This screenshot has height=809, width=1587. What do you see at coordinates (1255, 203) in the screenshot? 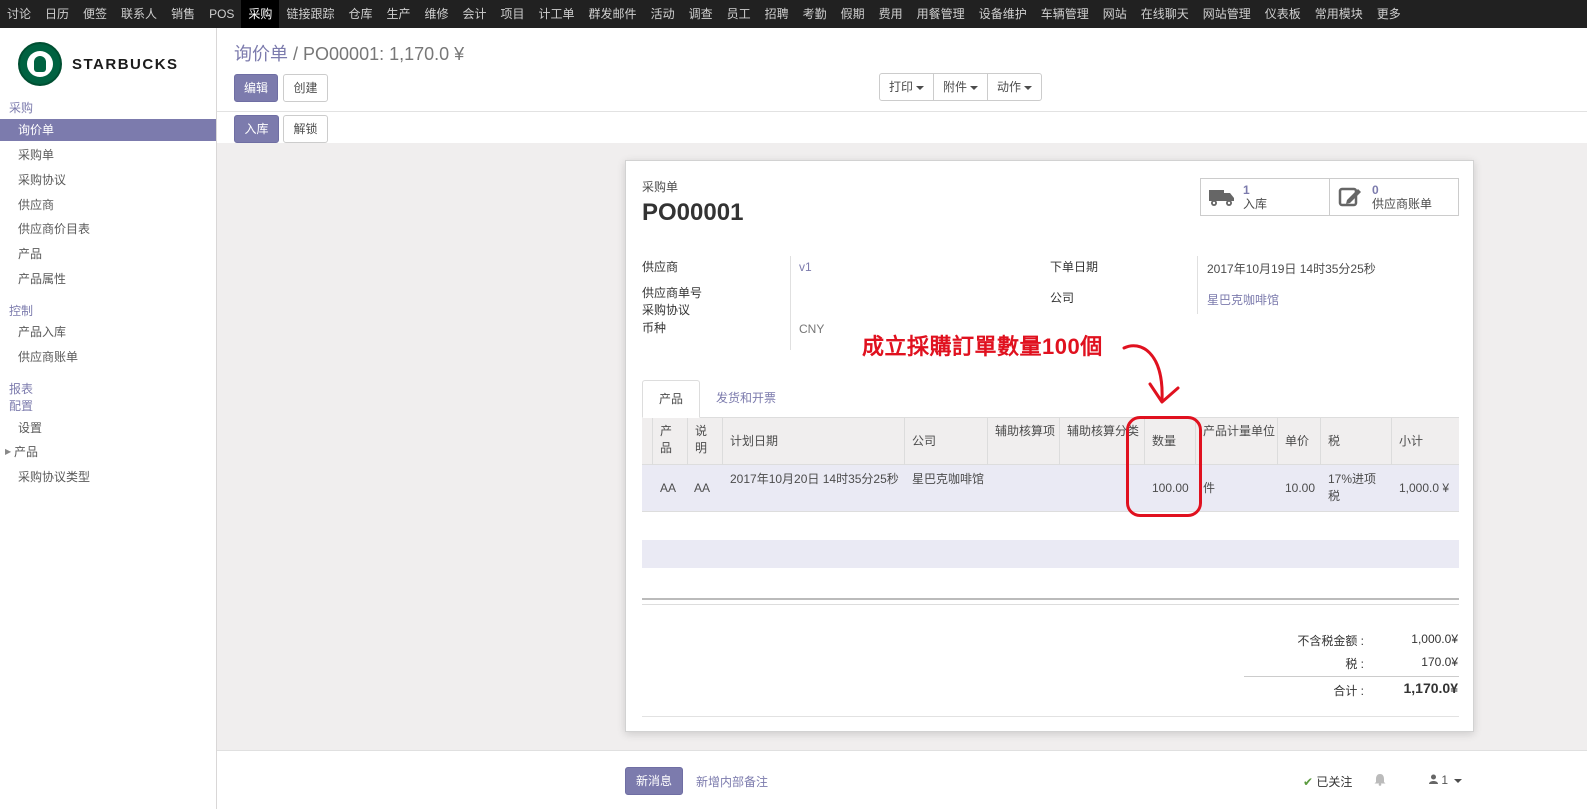
I see `receipts-label: 入库` at bounding box center [1255, 203].